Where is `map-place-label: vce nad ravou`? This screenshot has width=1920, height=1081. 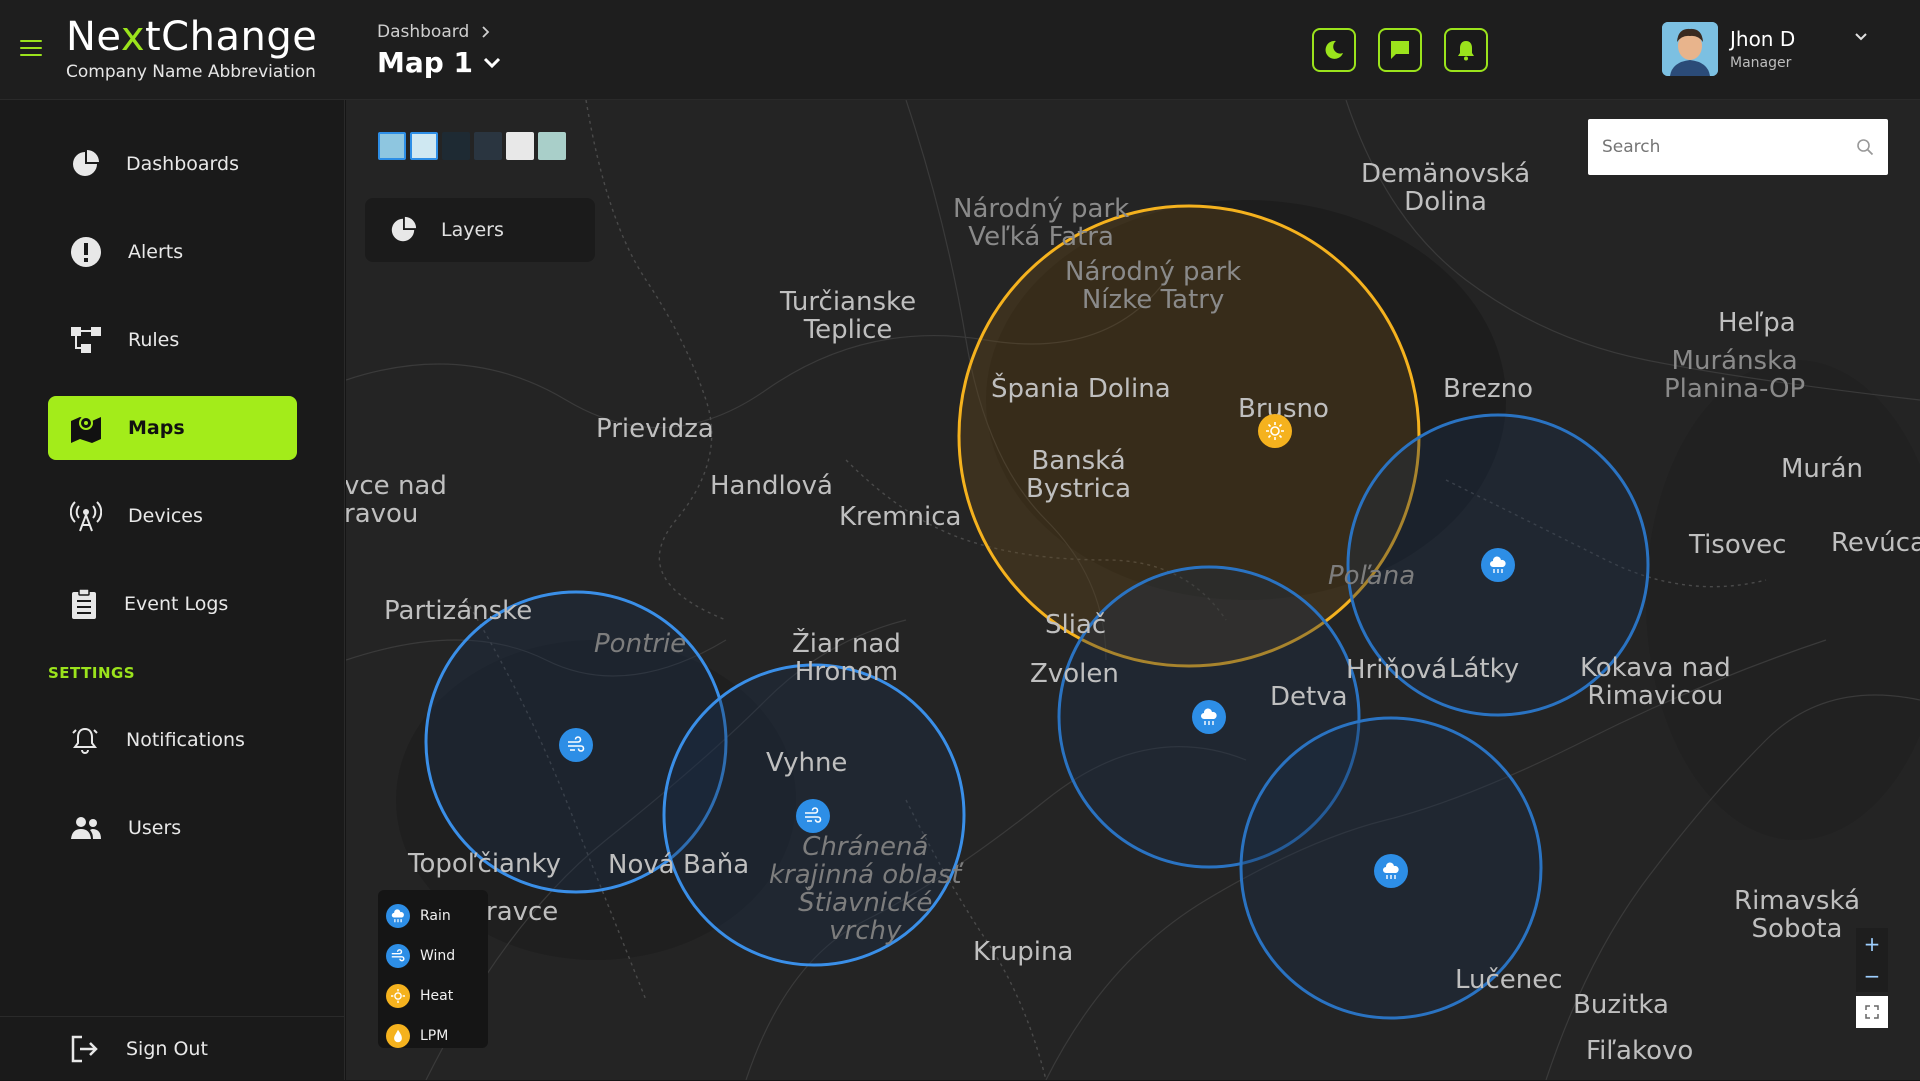
map-place-label: vce nad ravou is located at coordinates (396, 500).